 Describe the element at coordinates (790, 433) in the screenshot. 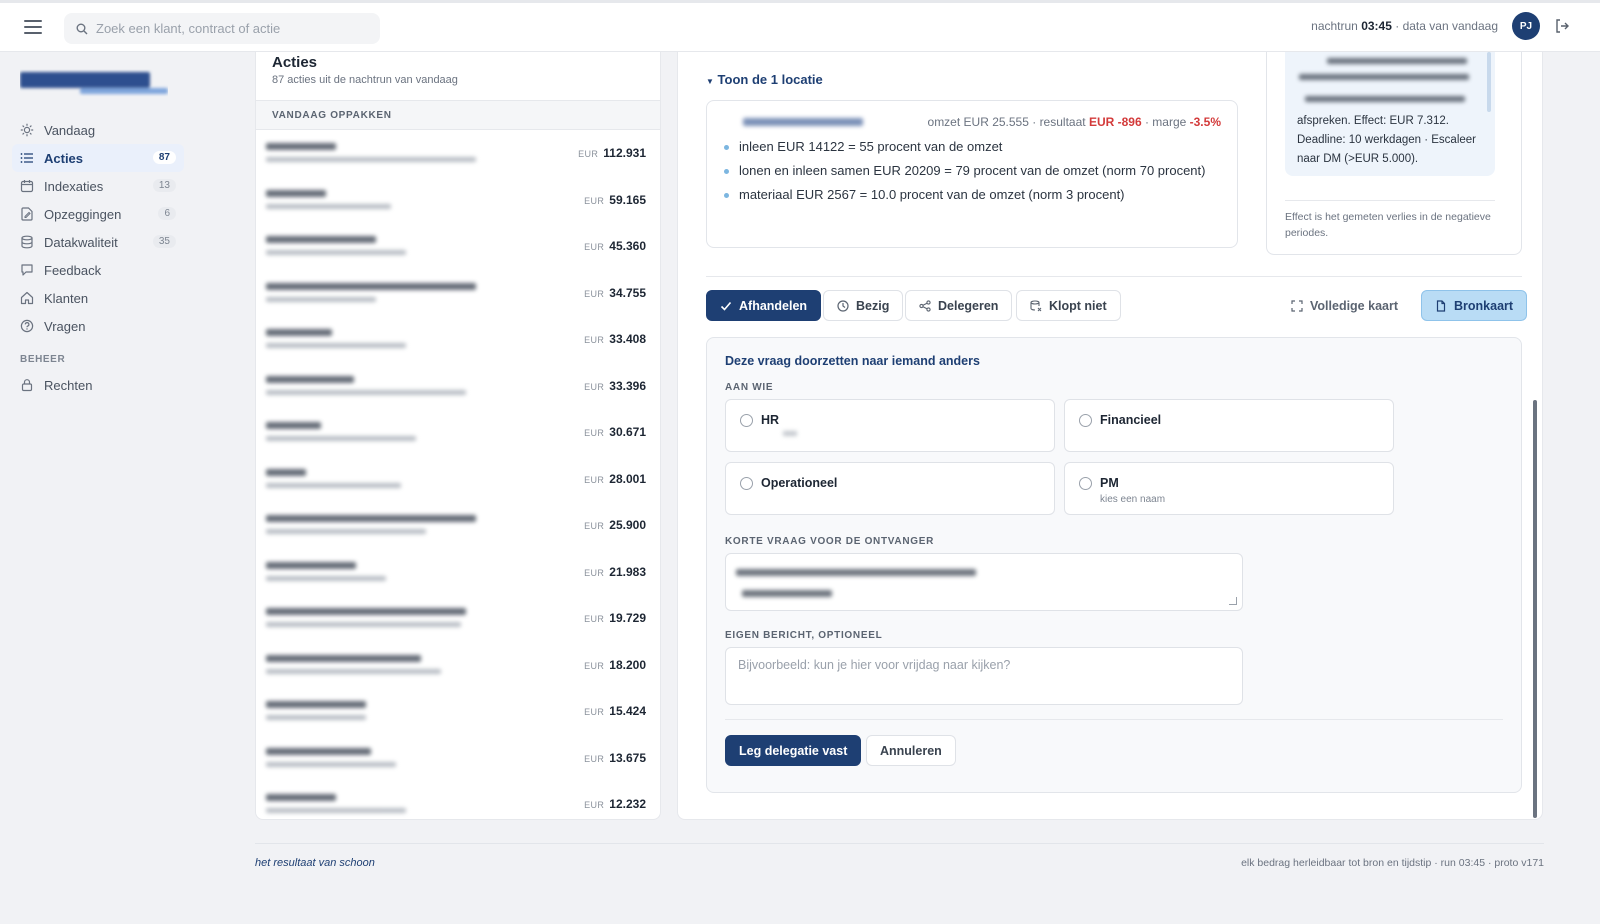

I see `option-sub-redacted` at that location.